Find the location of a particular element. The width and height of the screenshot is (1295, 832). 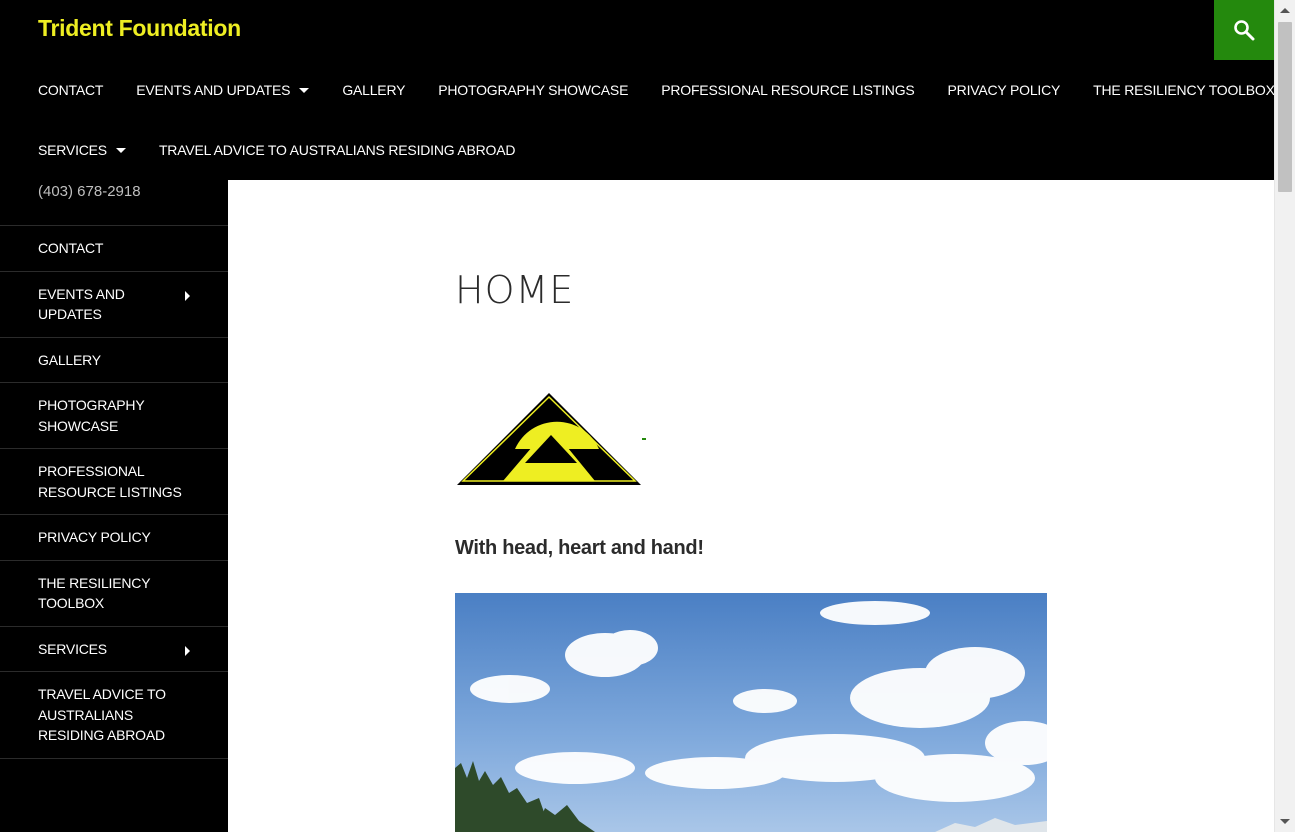

sidebar-item-privacy-policy: PRIVACY POLICY is located at coordinates (114, 538).